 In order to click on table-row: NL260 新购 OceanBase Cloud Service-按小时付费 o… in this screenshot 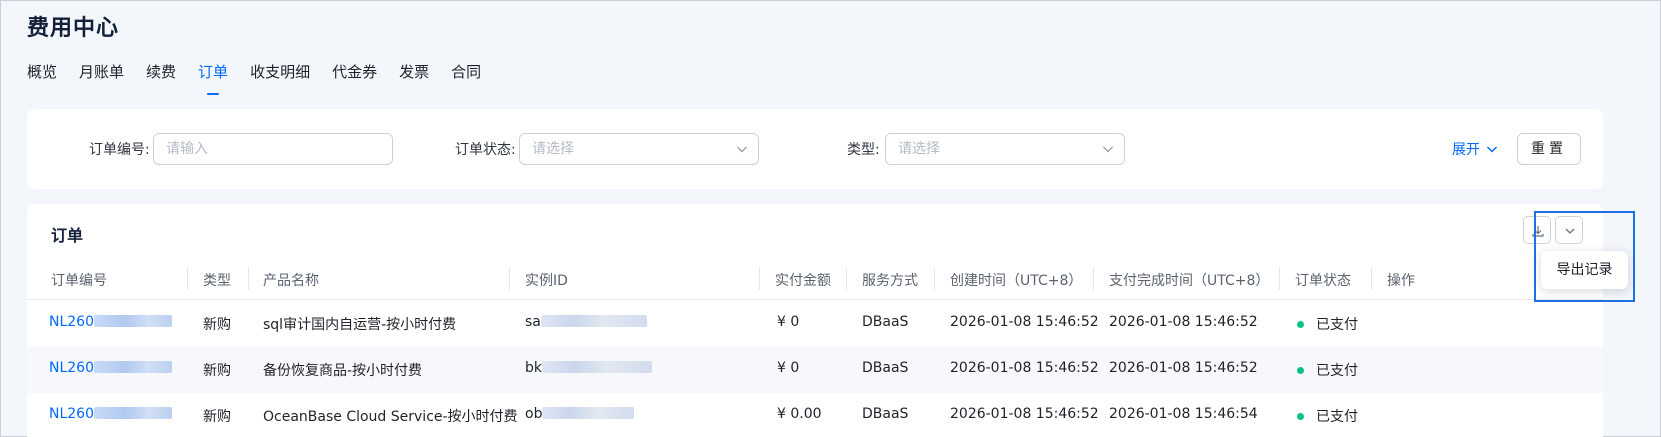, I will do `click(815, 415)`.